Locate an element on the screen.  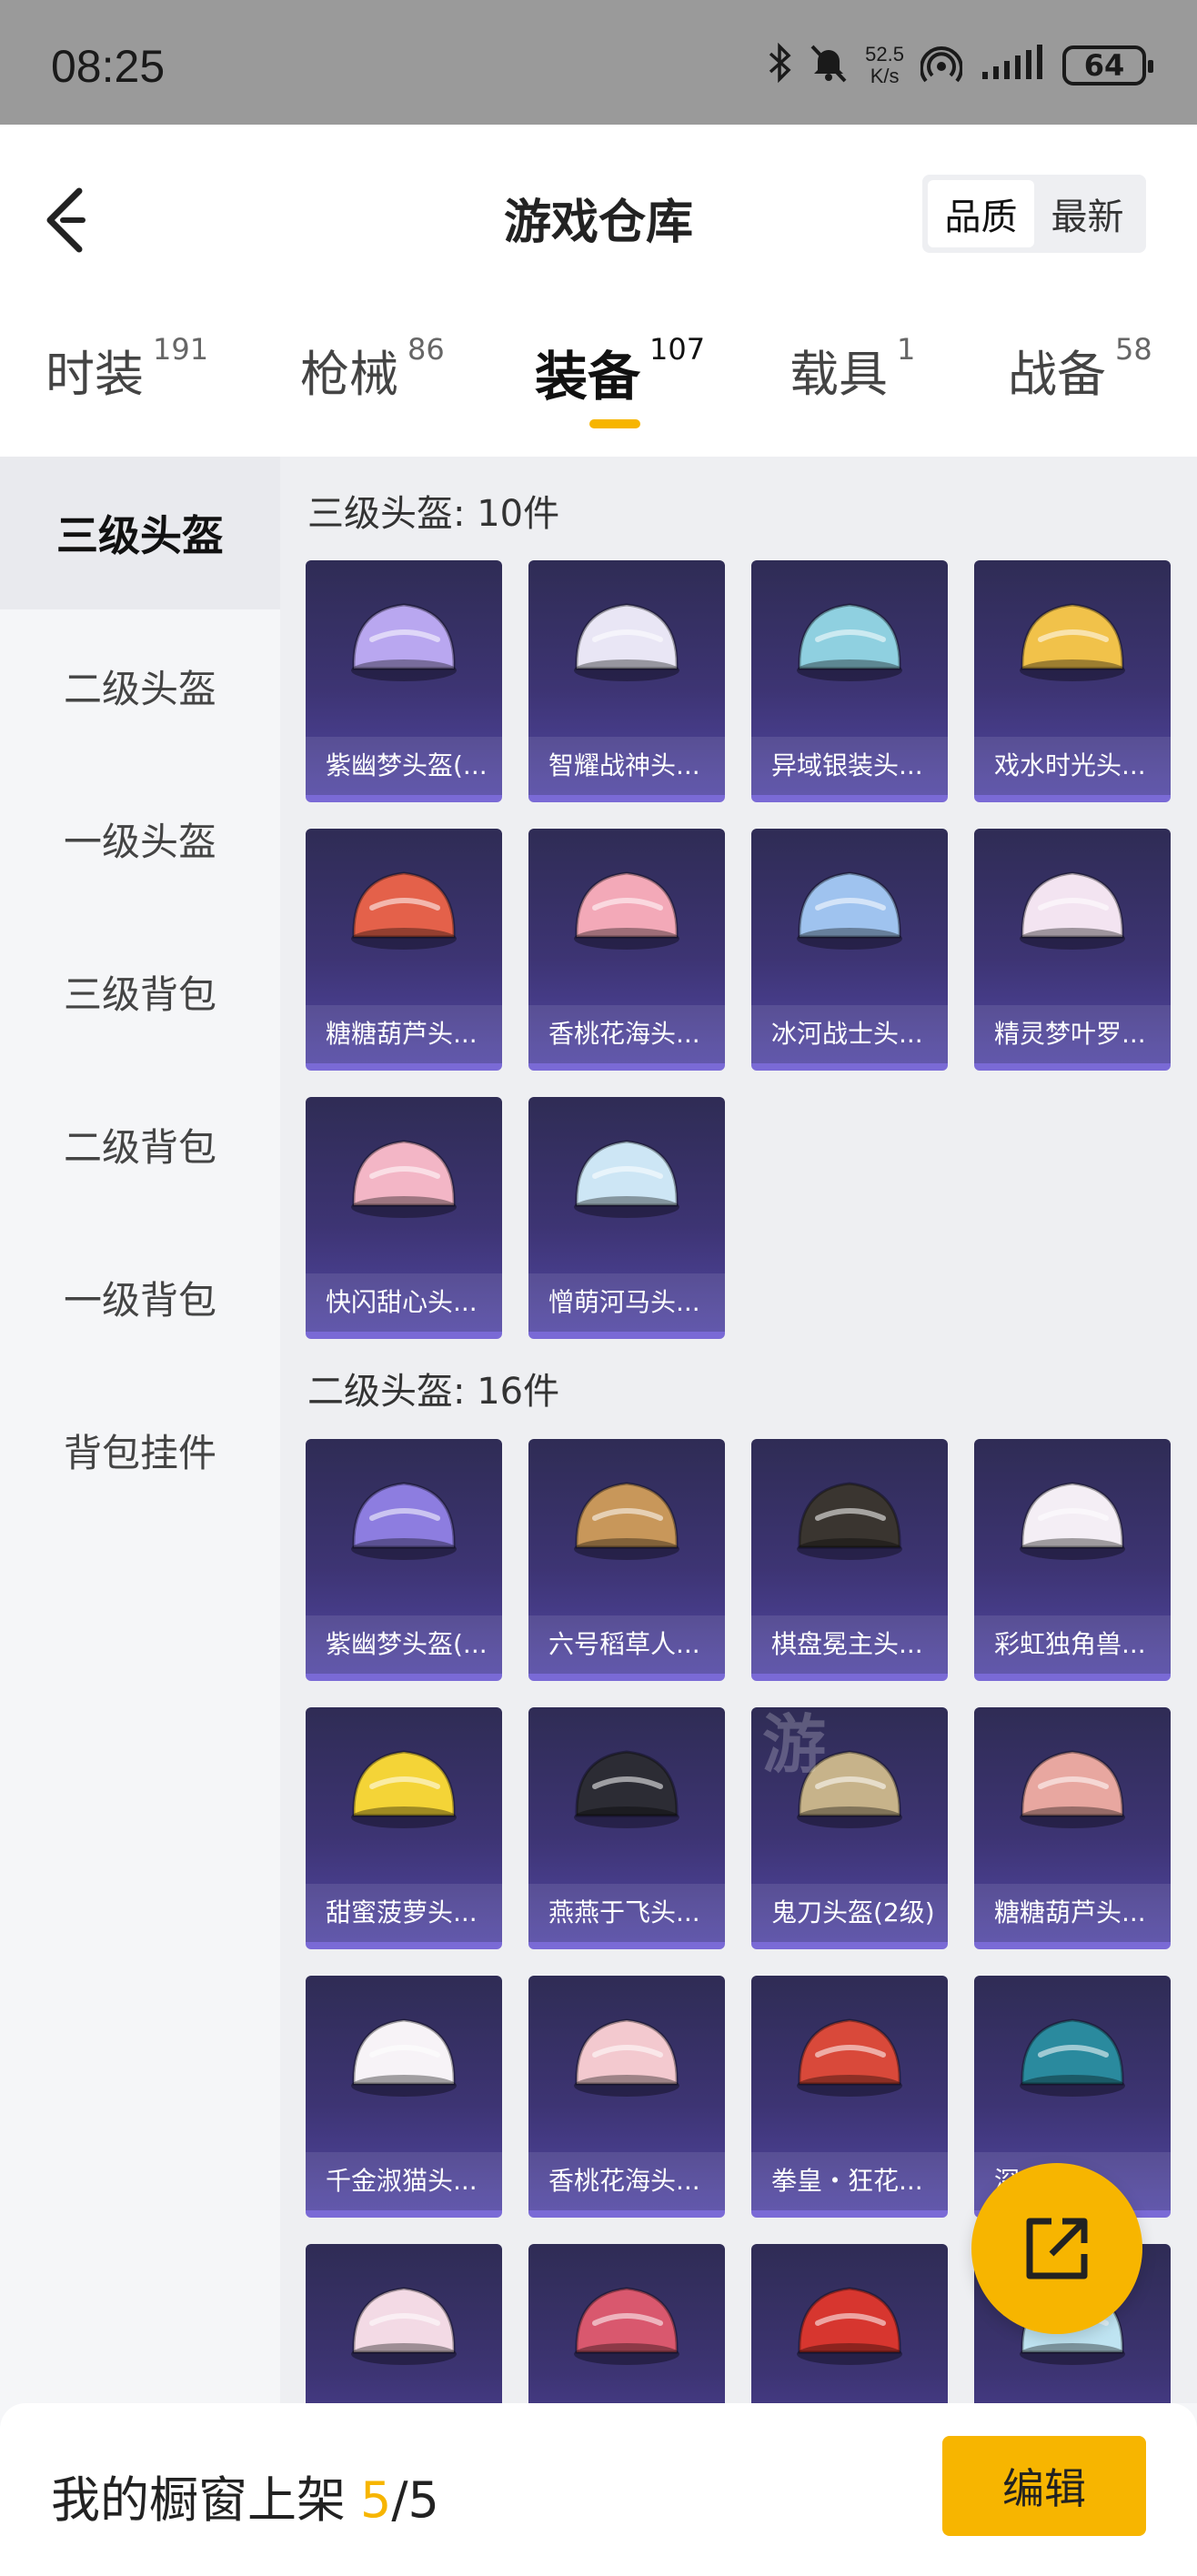
tab-label: 战备 is located at coordinates (1057, 374).